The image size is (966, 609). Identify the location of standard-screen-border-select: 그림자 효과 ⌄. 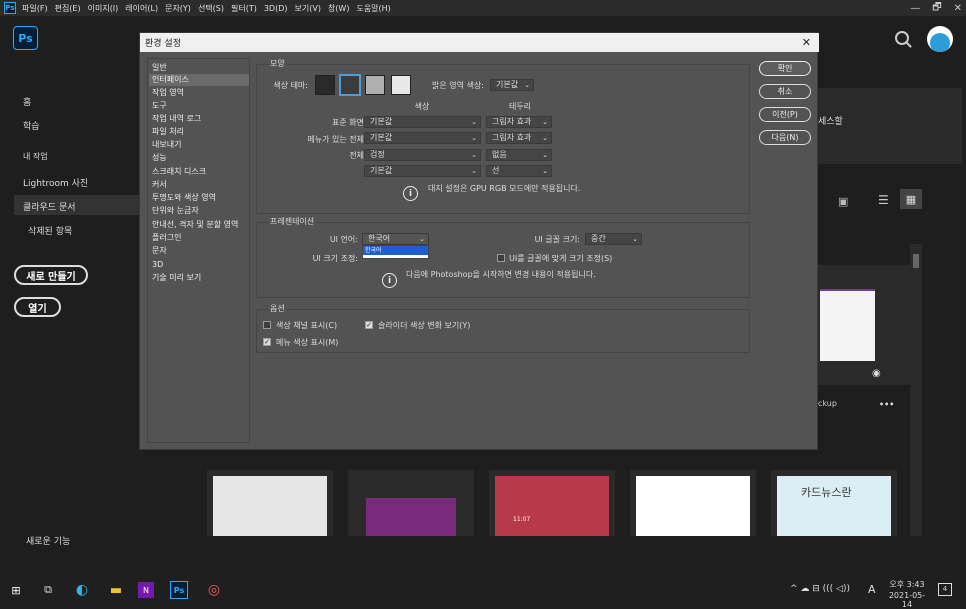
(519, 122).